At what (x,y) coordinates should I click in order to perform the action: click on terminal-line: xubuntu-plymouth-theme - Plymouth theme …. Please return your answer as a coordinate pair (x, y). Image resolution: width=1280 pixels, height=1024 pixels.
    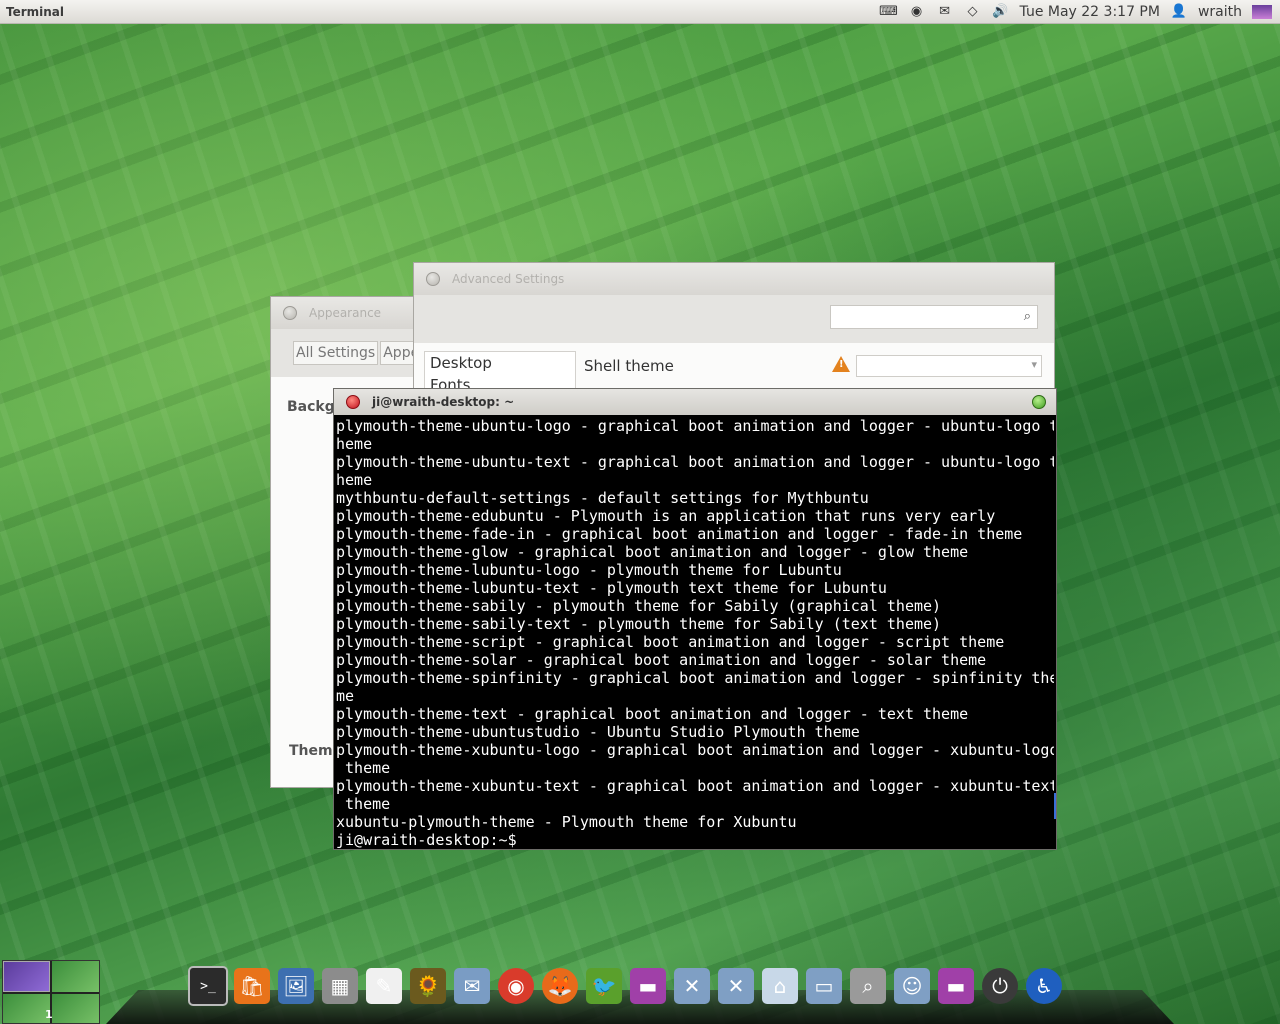
    Looking at the image, I should click on (566, 822).